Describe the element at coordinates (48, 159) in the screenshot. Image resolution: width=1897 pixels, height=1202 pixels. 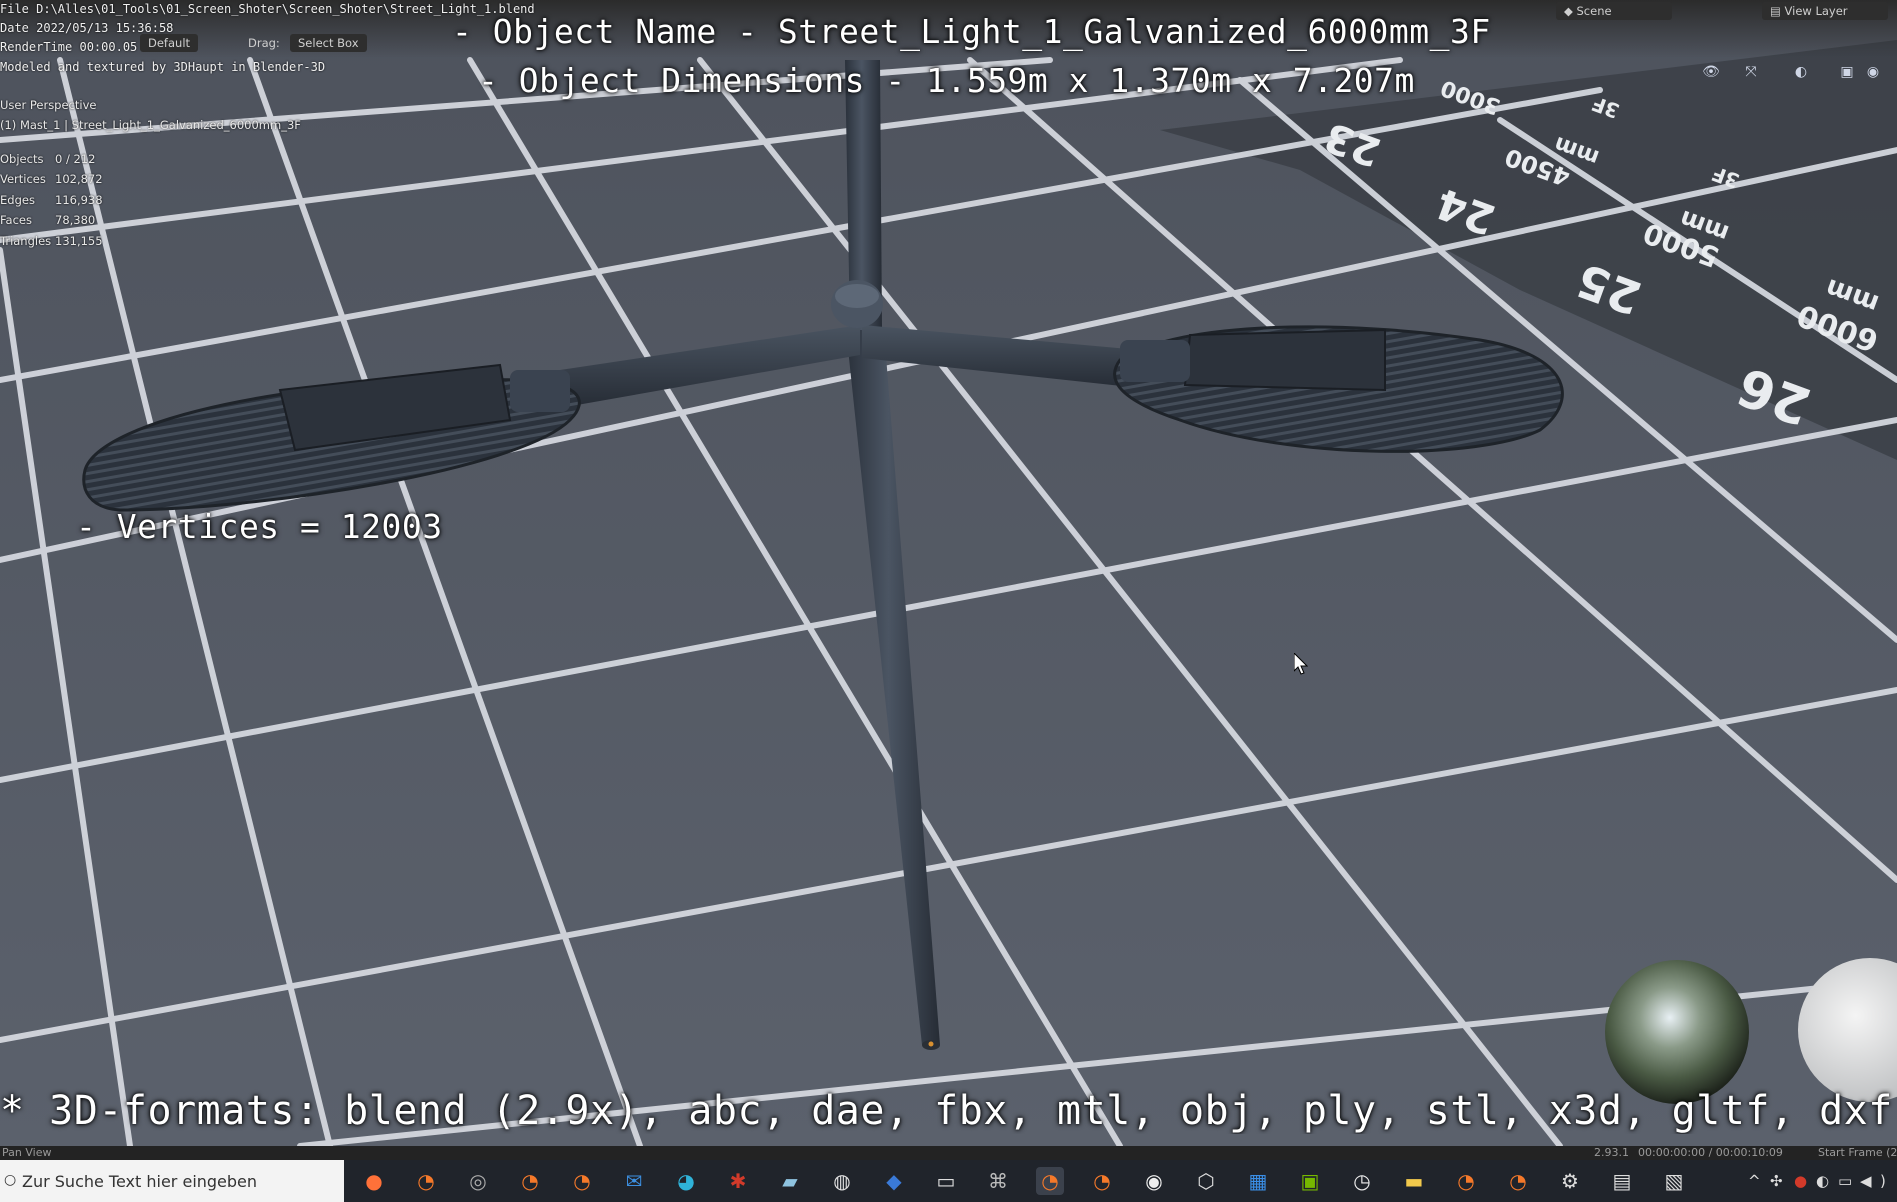
I see `stat-objects: Objects 0 / 212` at that location.